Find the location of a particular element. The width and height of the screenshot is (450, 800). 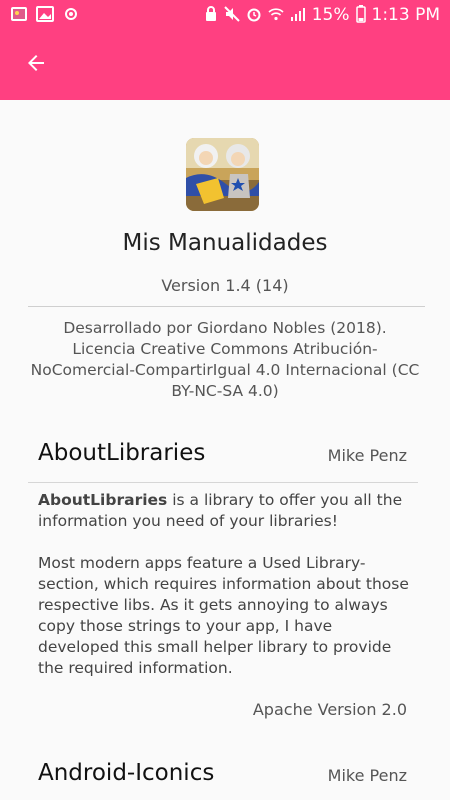

library-title: AboutLibraries is located at coordinates (121, 453).